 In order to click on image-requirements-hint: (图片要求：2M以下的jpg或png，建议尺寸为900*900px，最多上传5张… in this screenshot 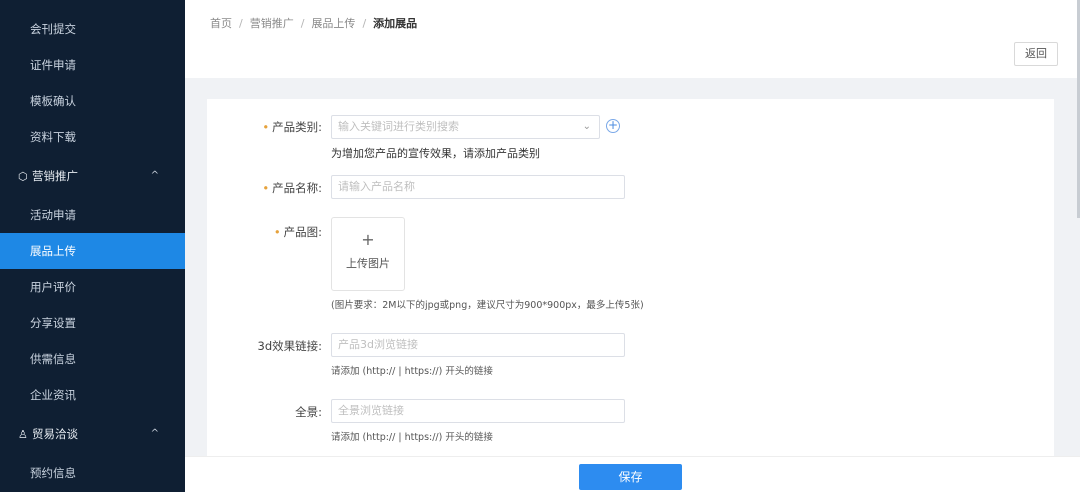, I will do `click(487, 305)`.